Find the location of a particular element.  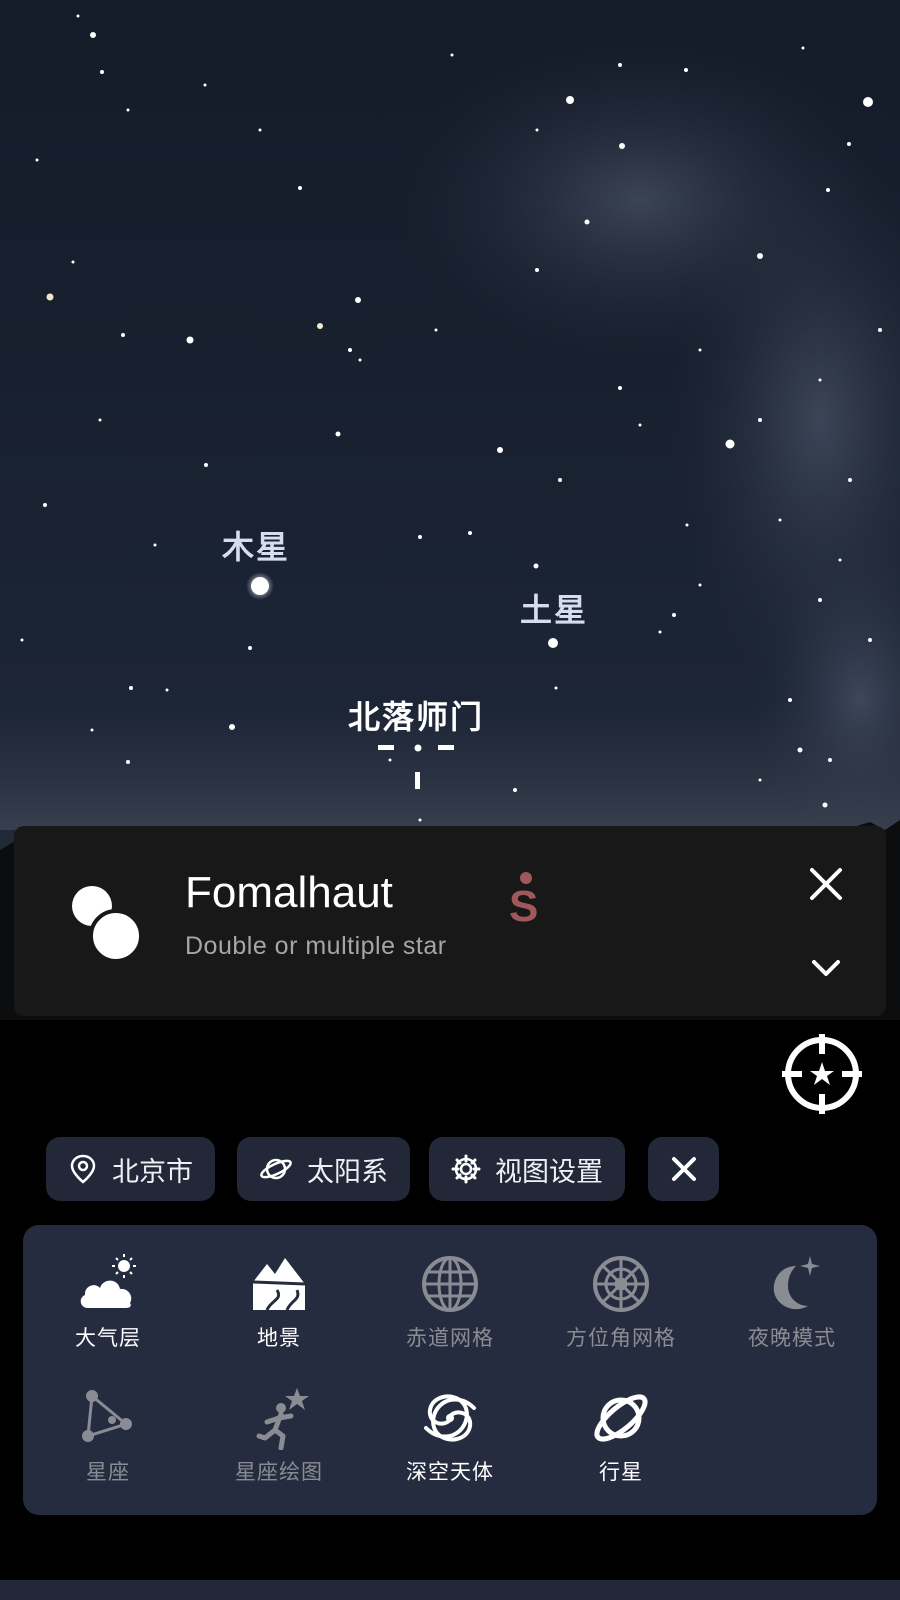

chevron-down-icon is located at coordinates (826, 969).